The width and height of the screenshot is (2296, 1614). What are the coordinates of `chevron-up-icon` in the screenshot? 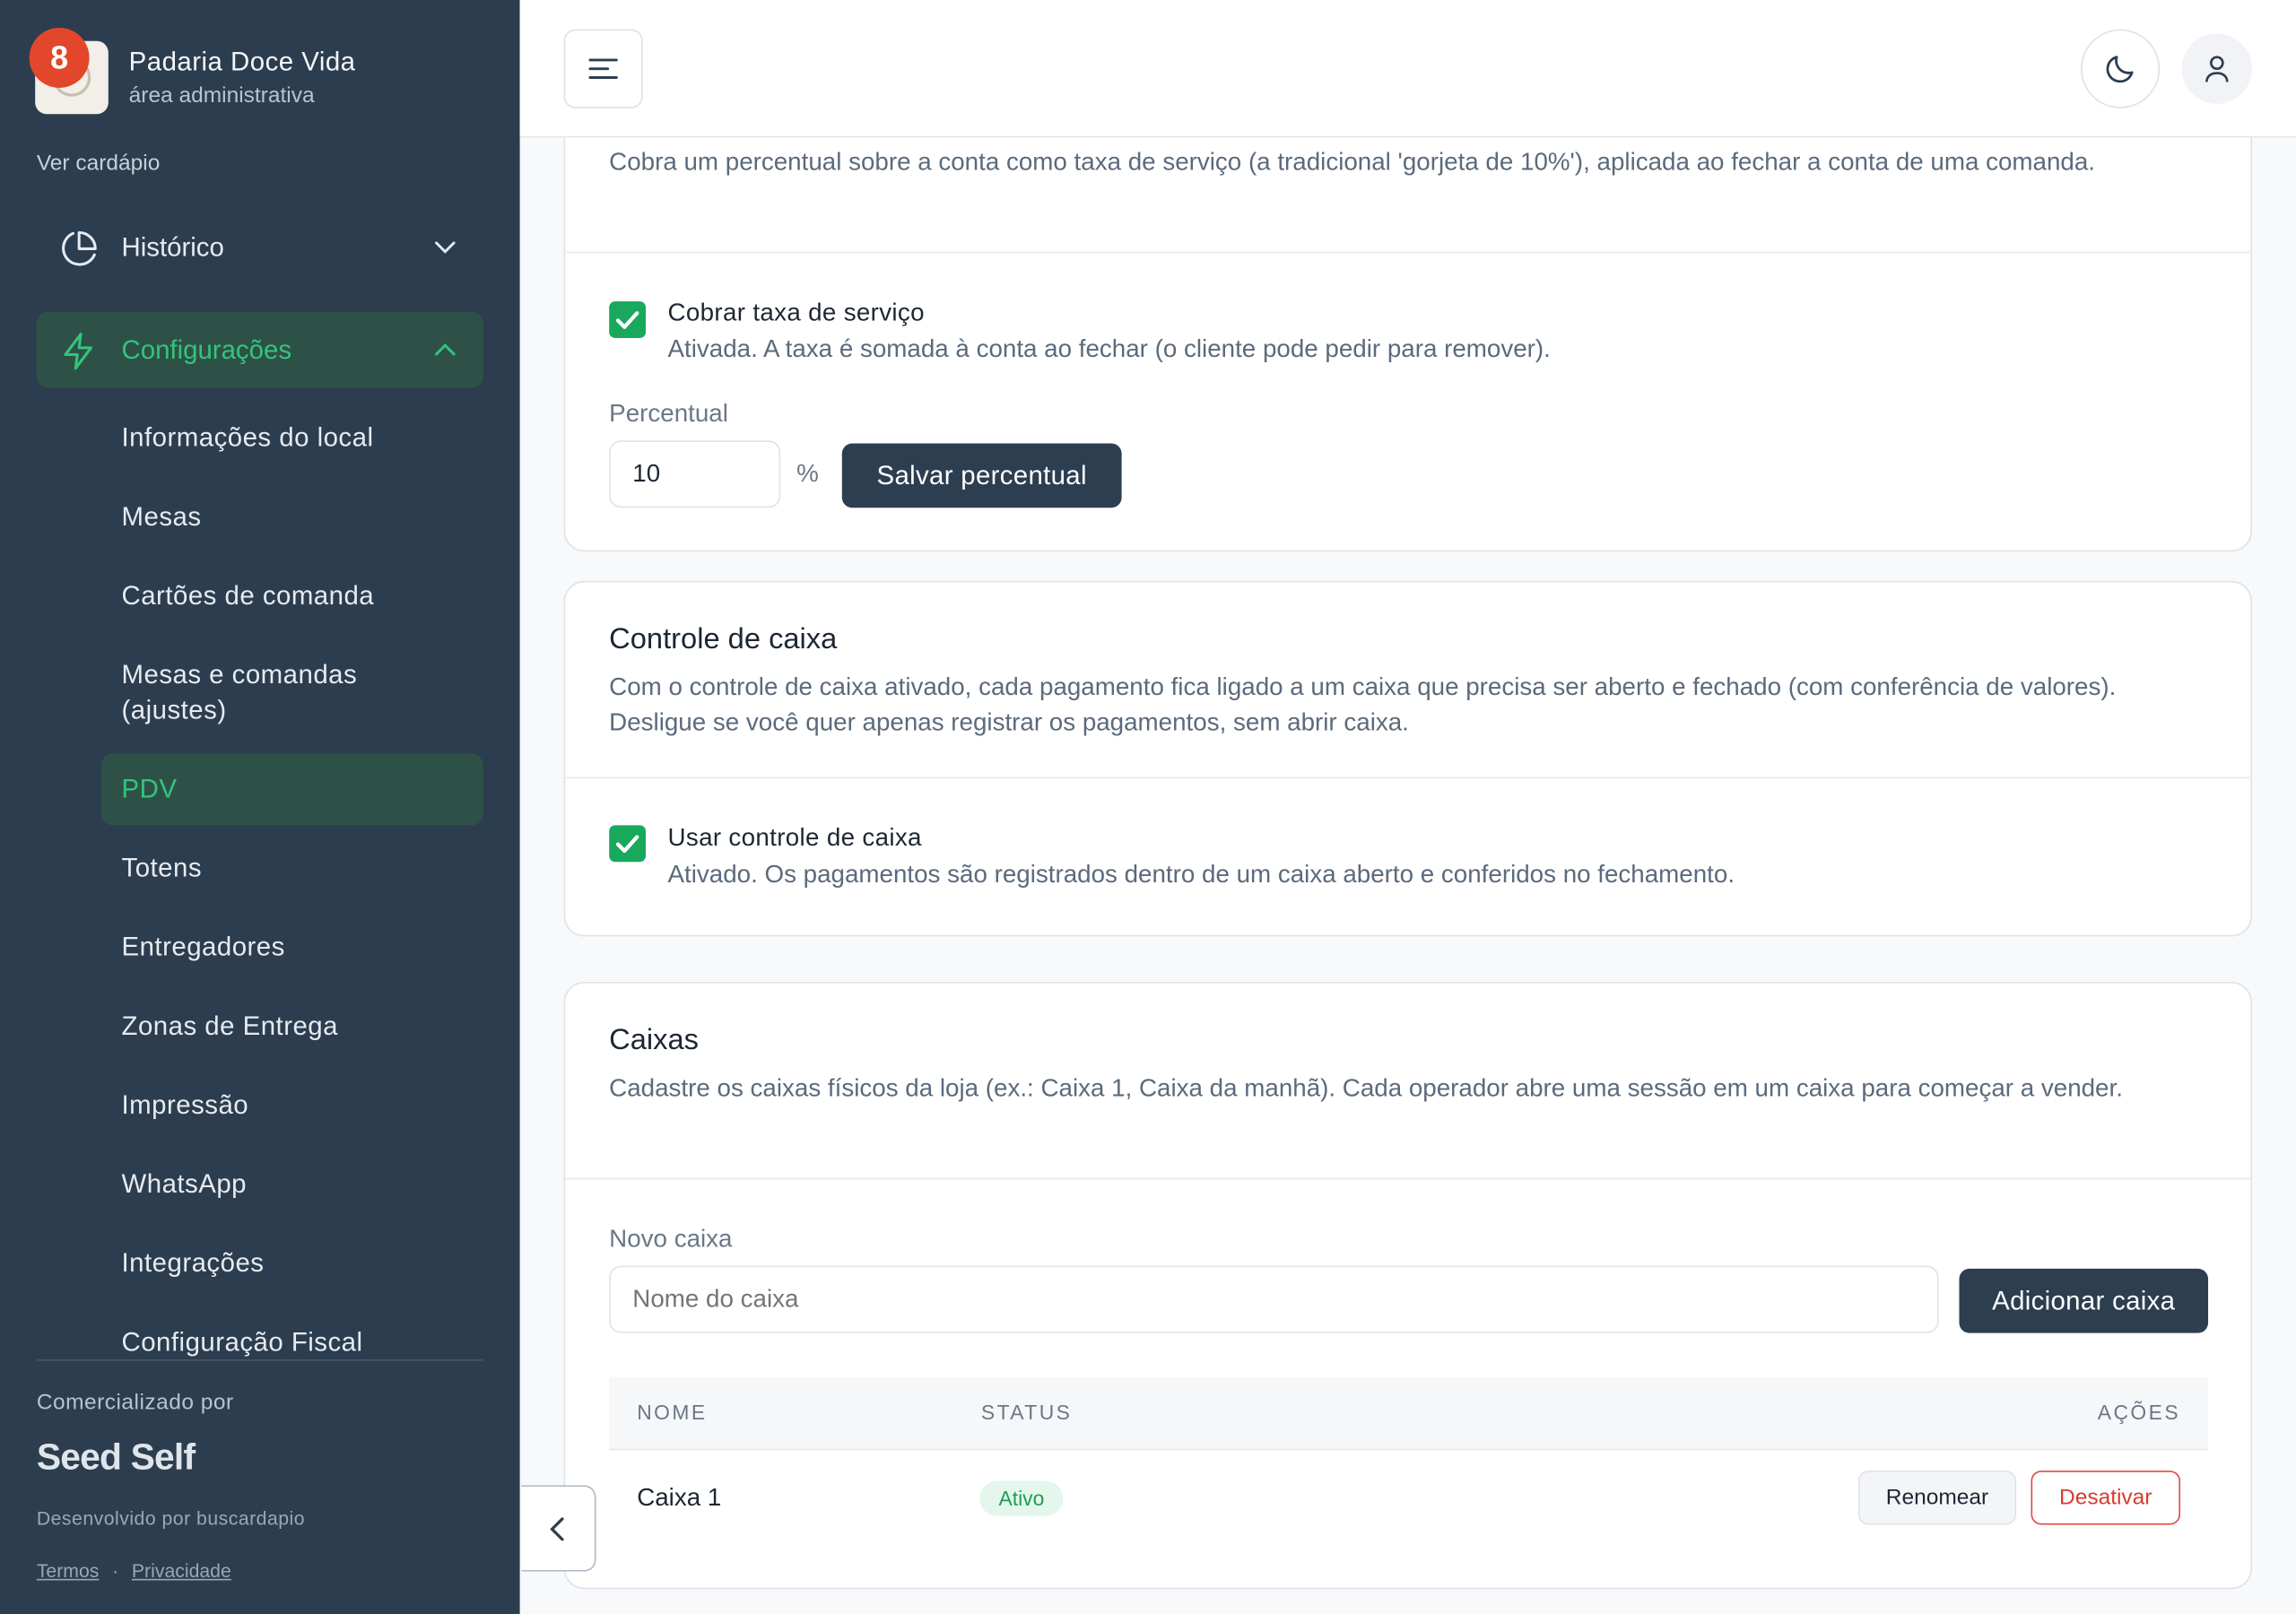 It's located at (445, 349).